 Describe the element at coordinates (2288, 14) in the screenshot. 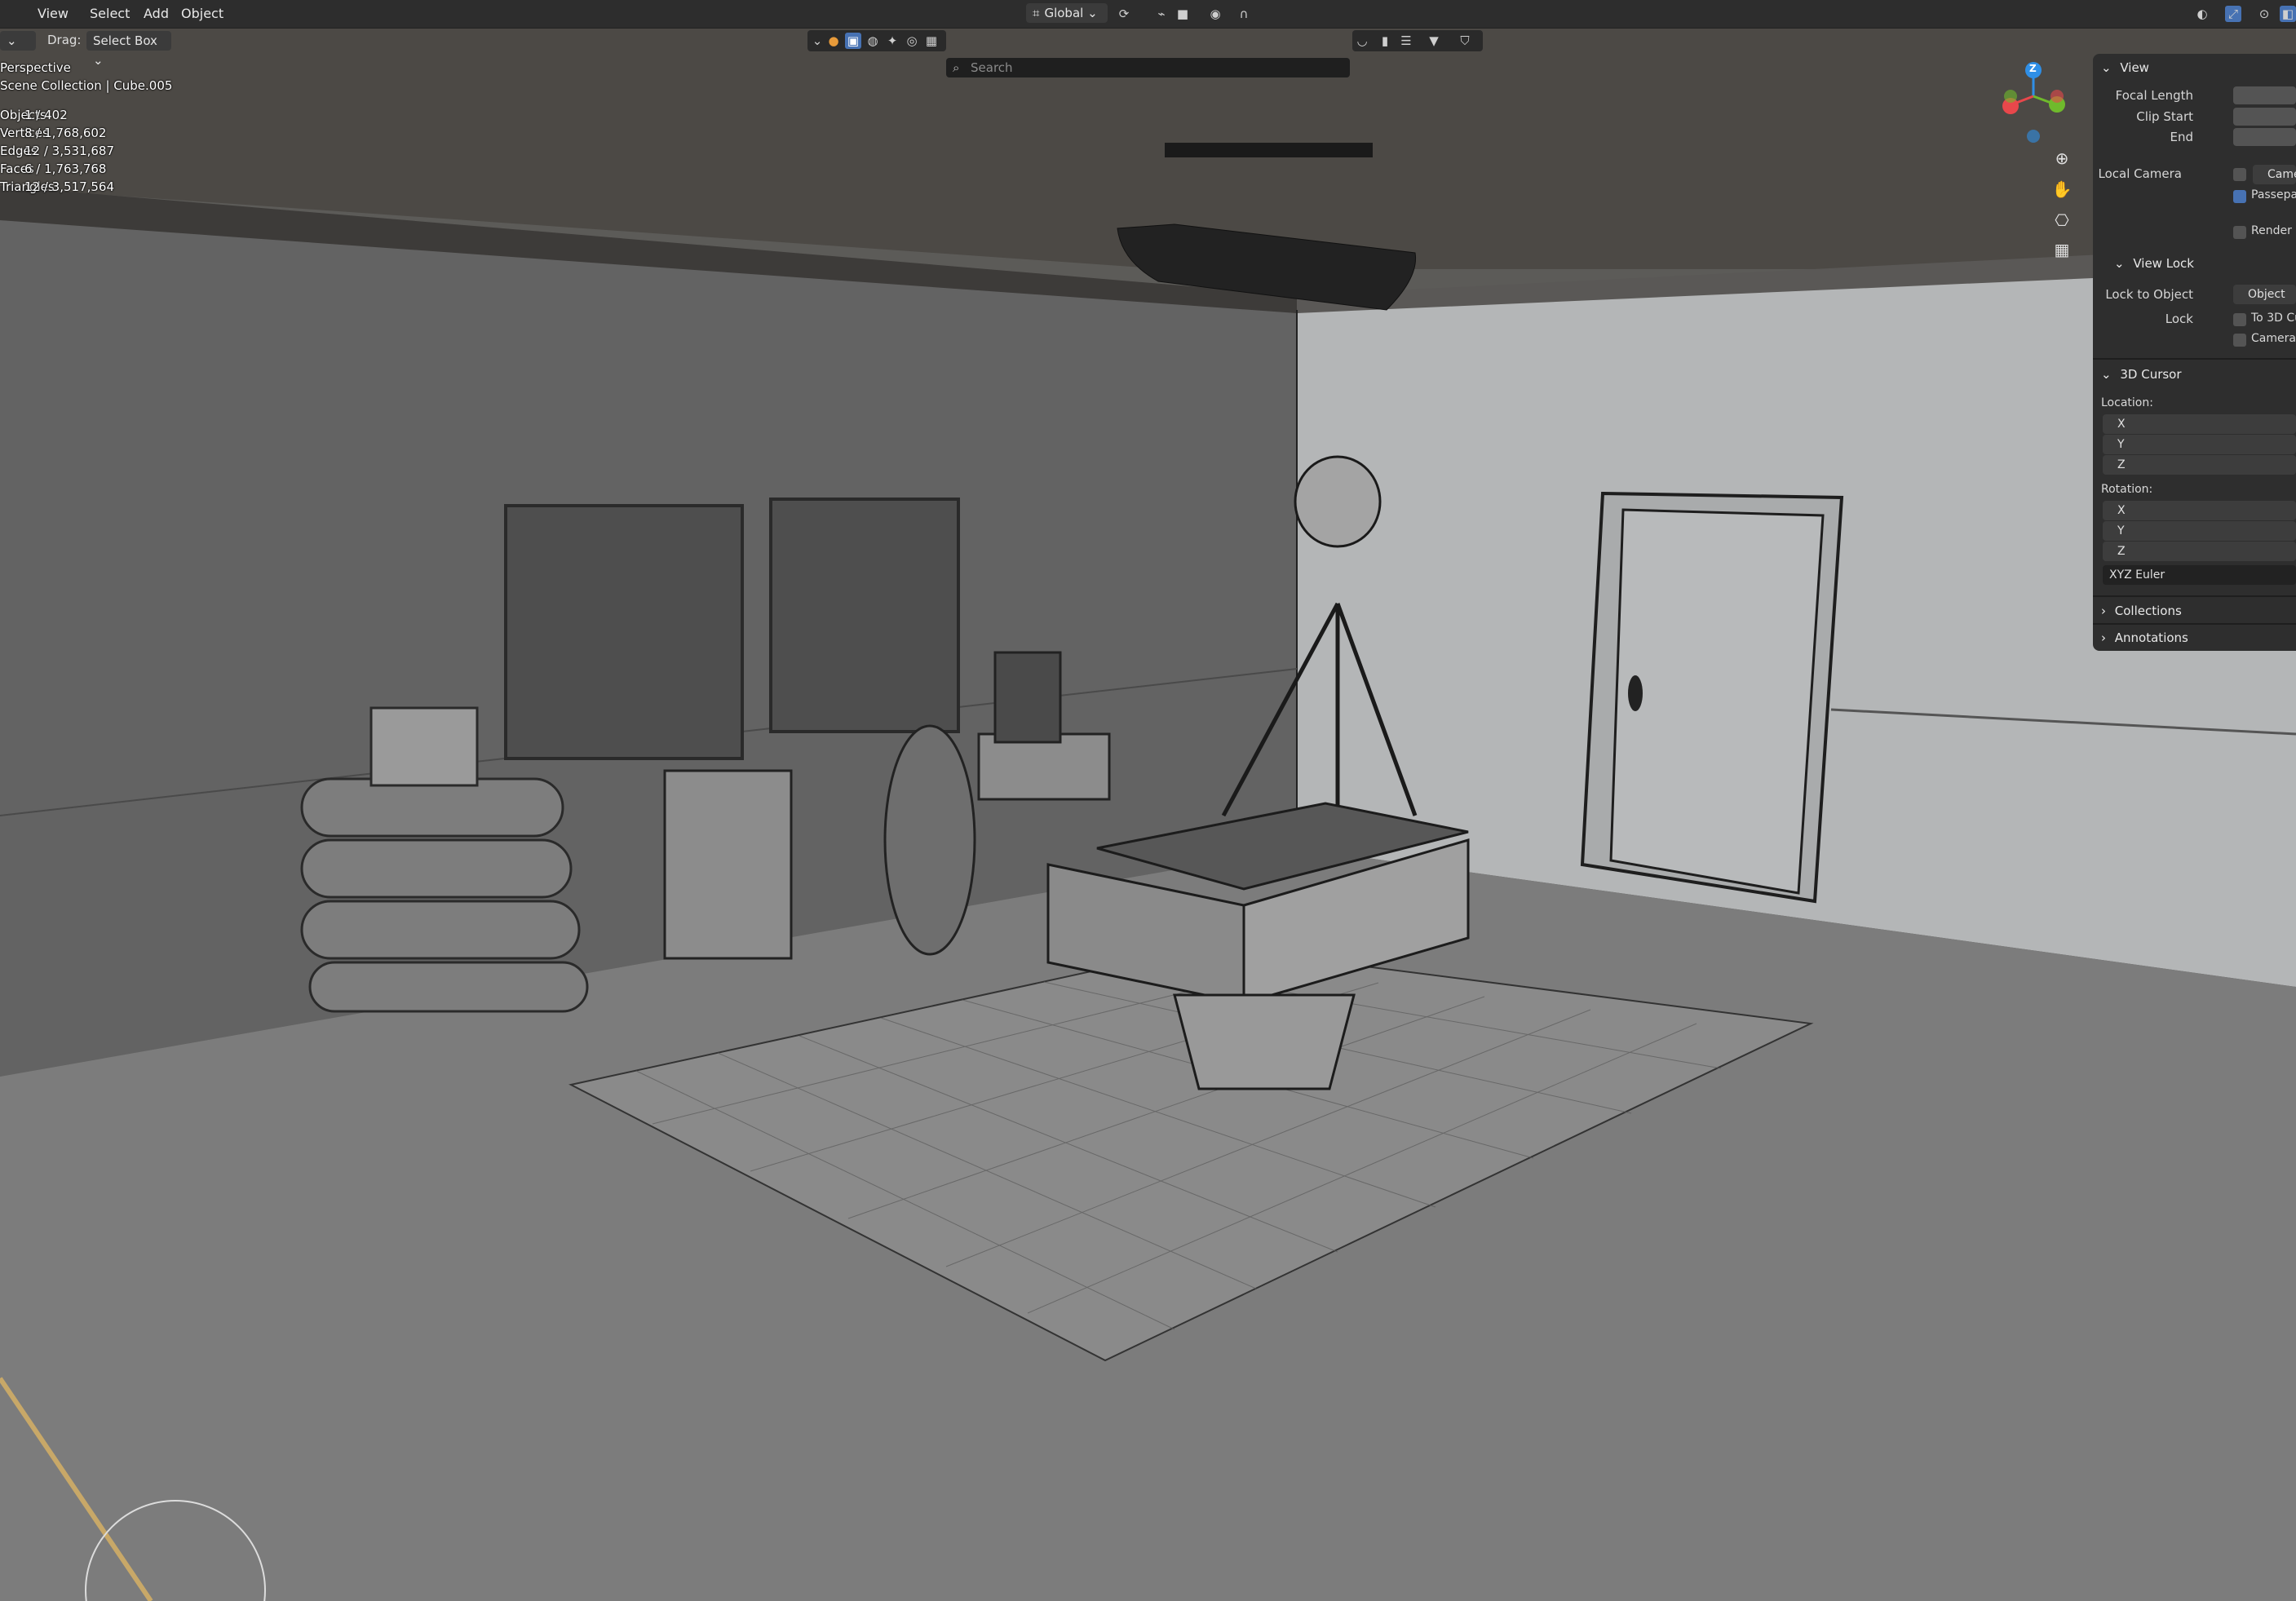

I see `xray-icon: ◧` at that location.